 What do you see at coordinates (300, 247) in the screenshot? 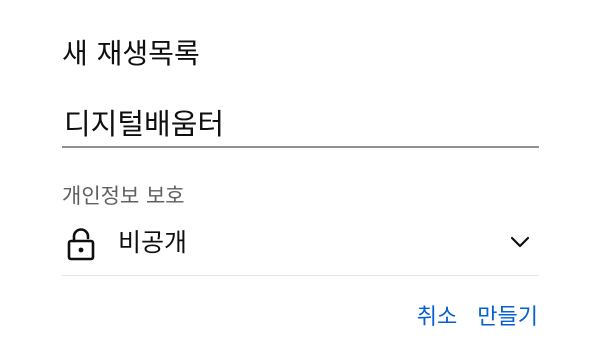
I see `privacy-dropdown: 비공개` at bounding box center [300, 247].